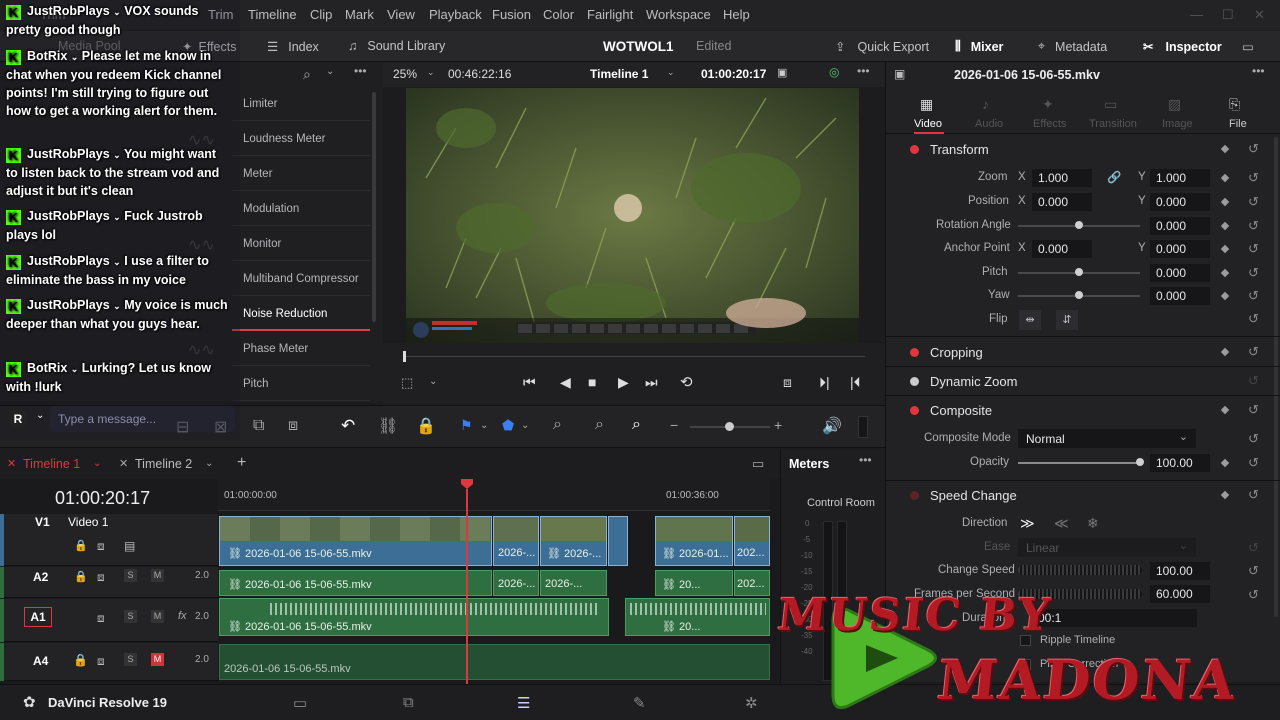 This screenshot has width=1280, height=720. I want to click on opacity-slider-knob, so click(1140, 462).